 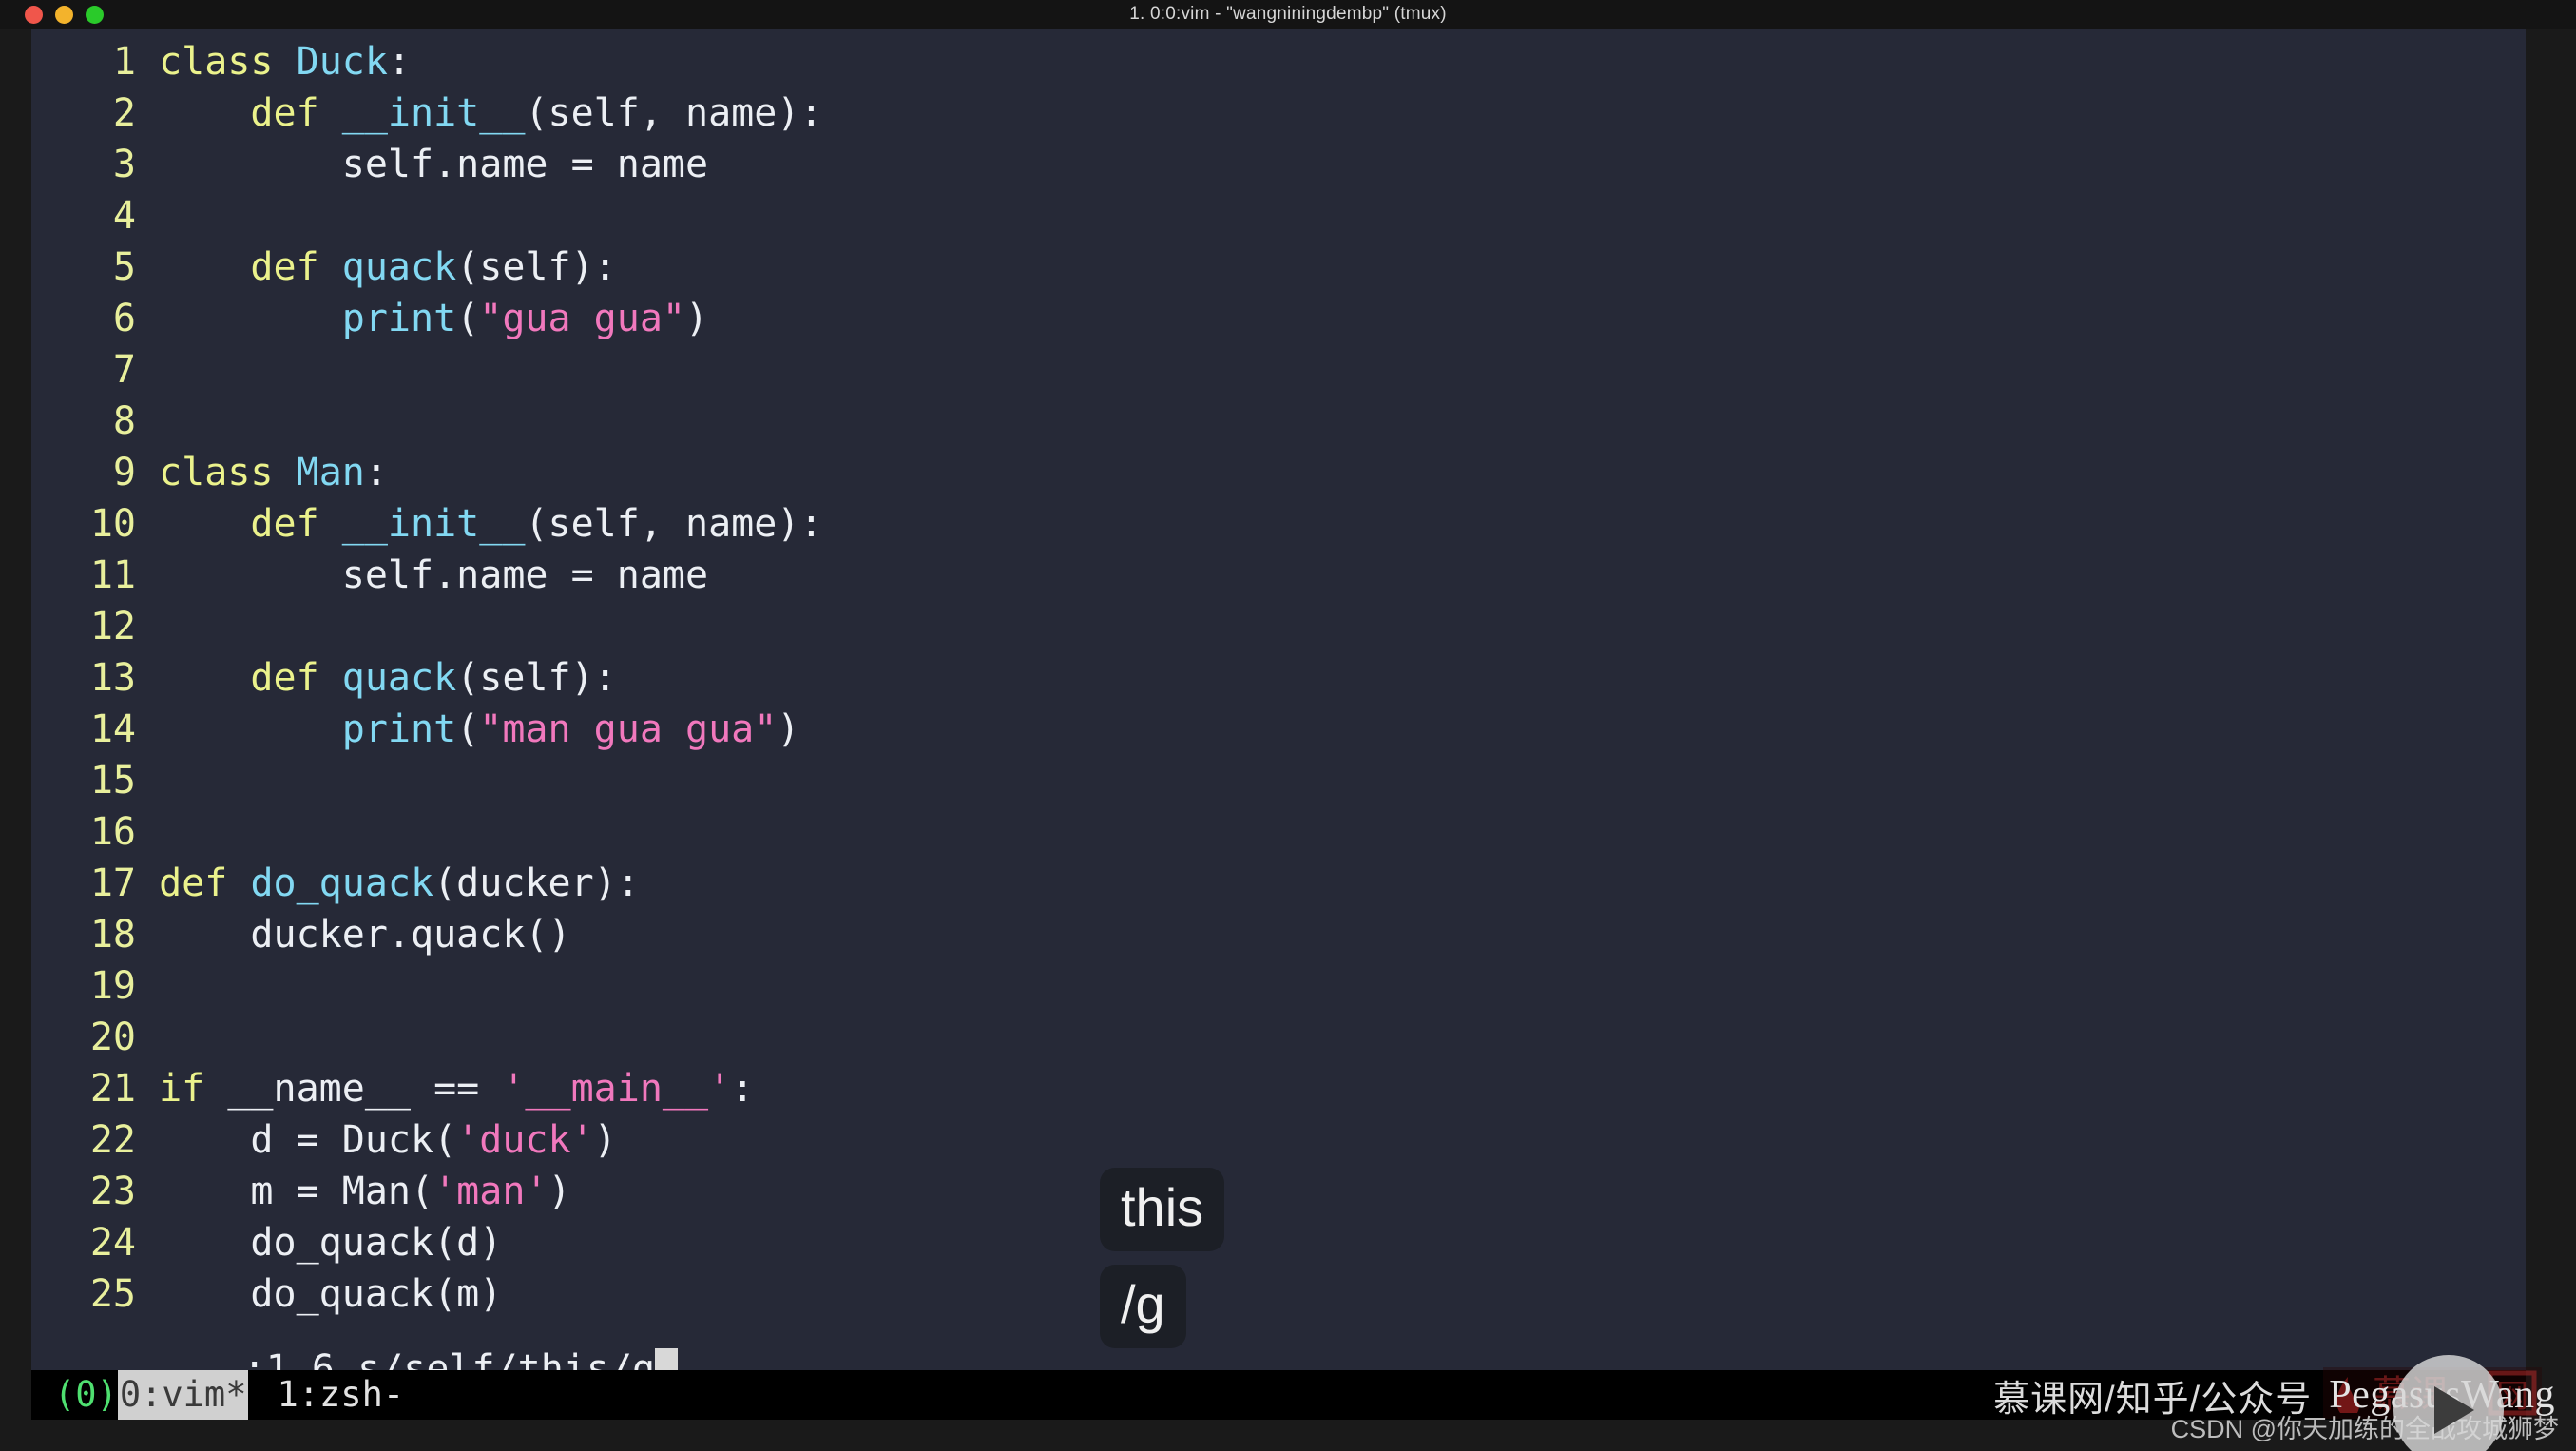 What do you see at coordinates (113, 729) in the screenshot?
I see `line-number: 14` at bounding box center [113, 729].